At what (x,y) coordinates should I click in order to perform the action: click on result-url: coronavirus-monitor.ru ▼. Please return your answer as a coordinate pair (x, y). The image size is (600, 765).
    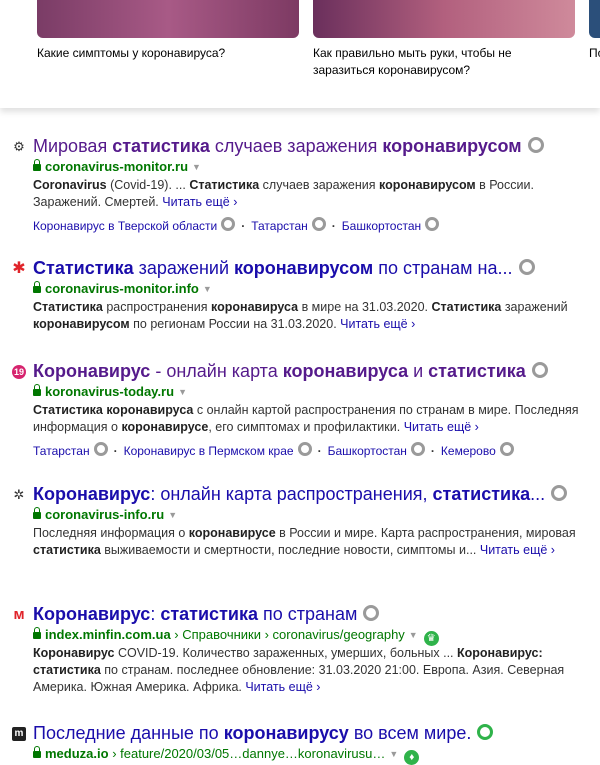
    Looking at the image, I should click on (117, 167).